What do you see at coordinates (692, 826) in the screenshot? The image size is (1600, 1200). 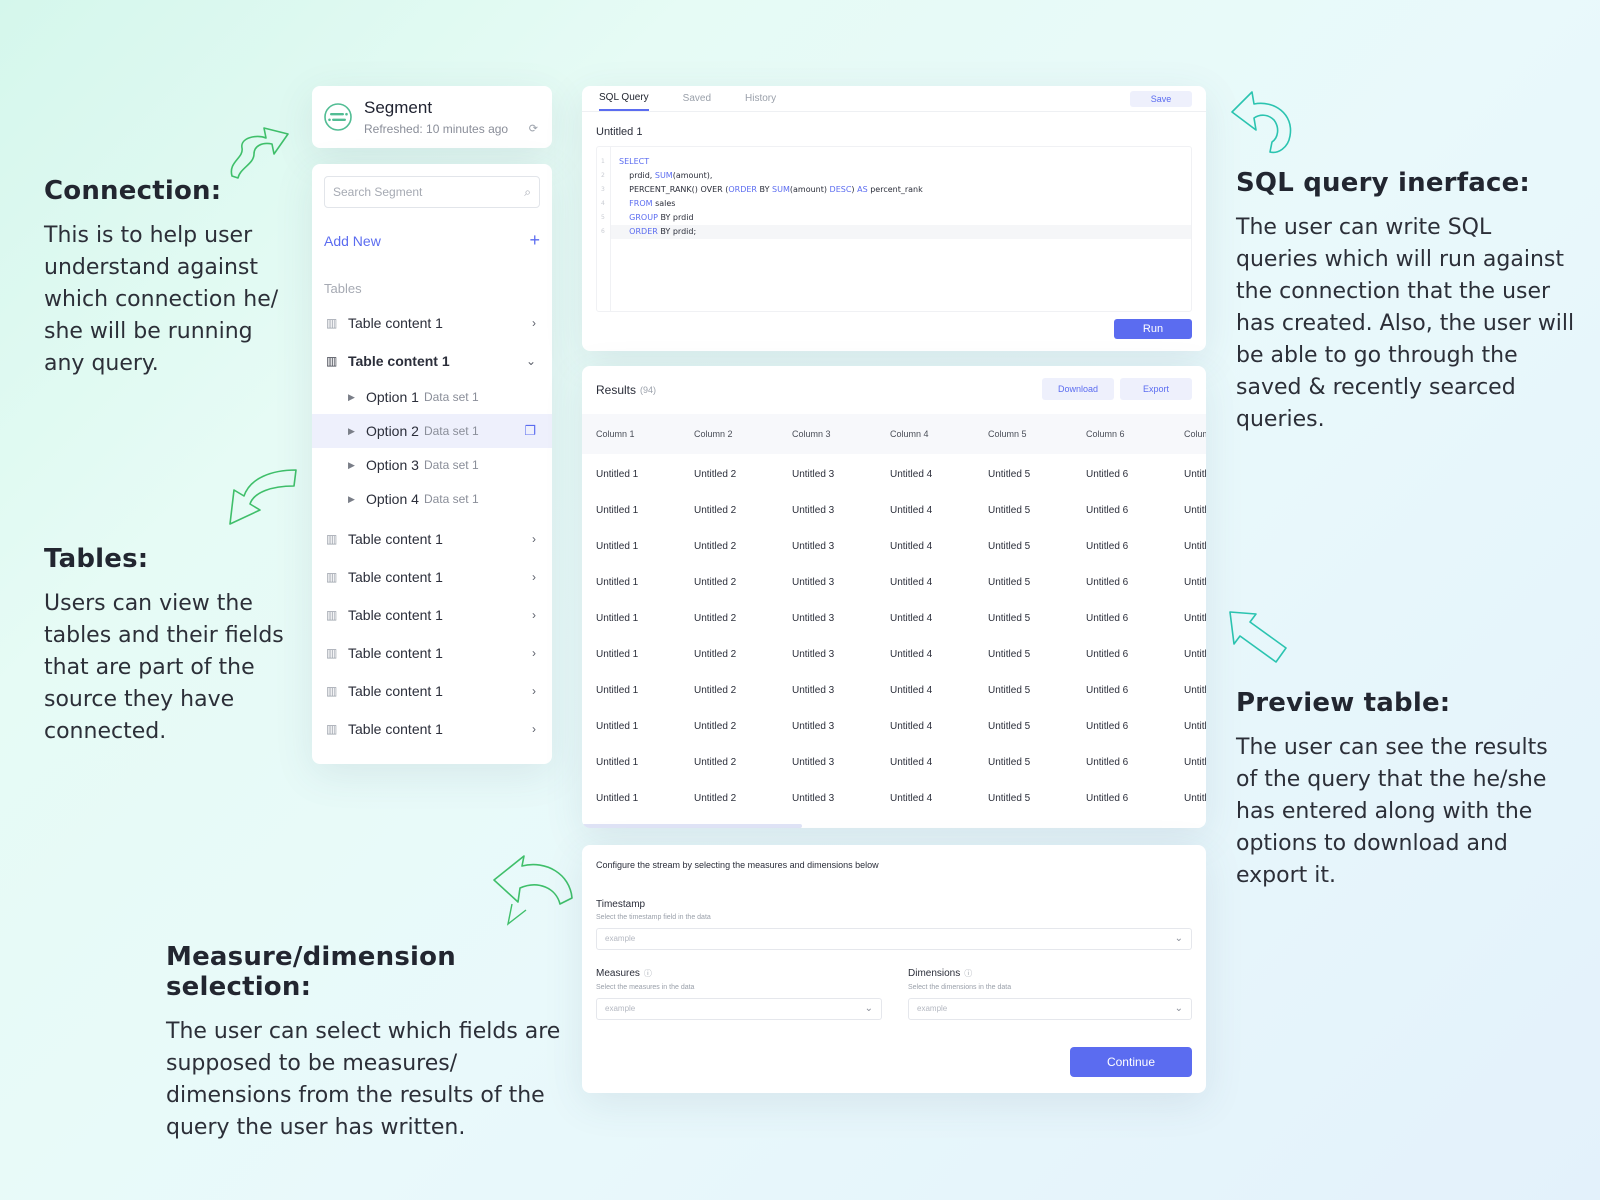 I see `horizontal-scrollbar` at bounding box center [692, 826].